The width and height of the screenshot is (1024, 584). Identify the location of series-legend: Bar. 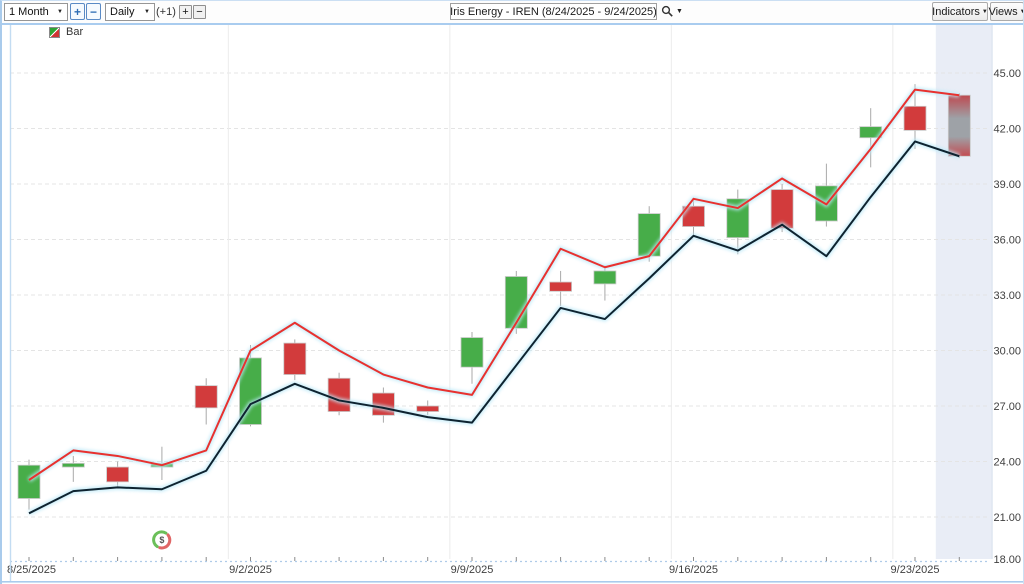
(66, 32).